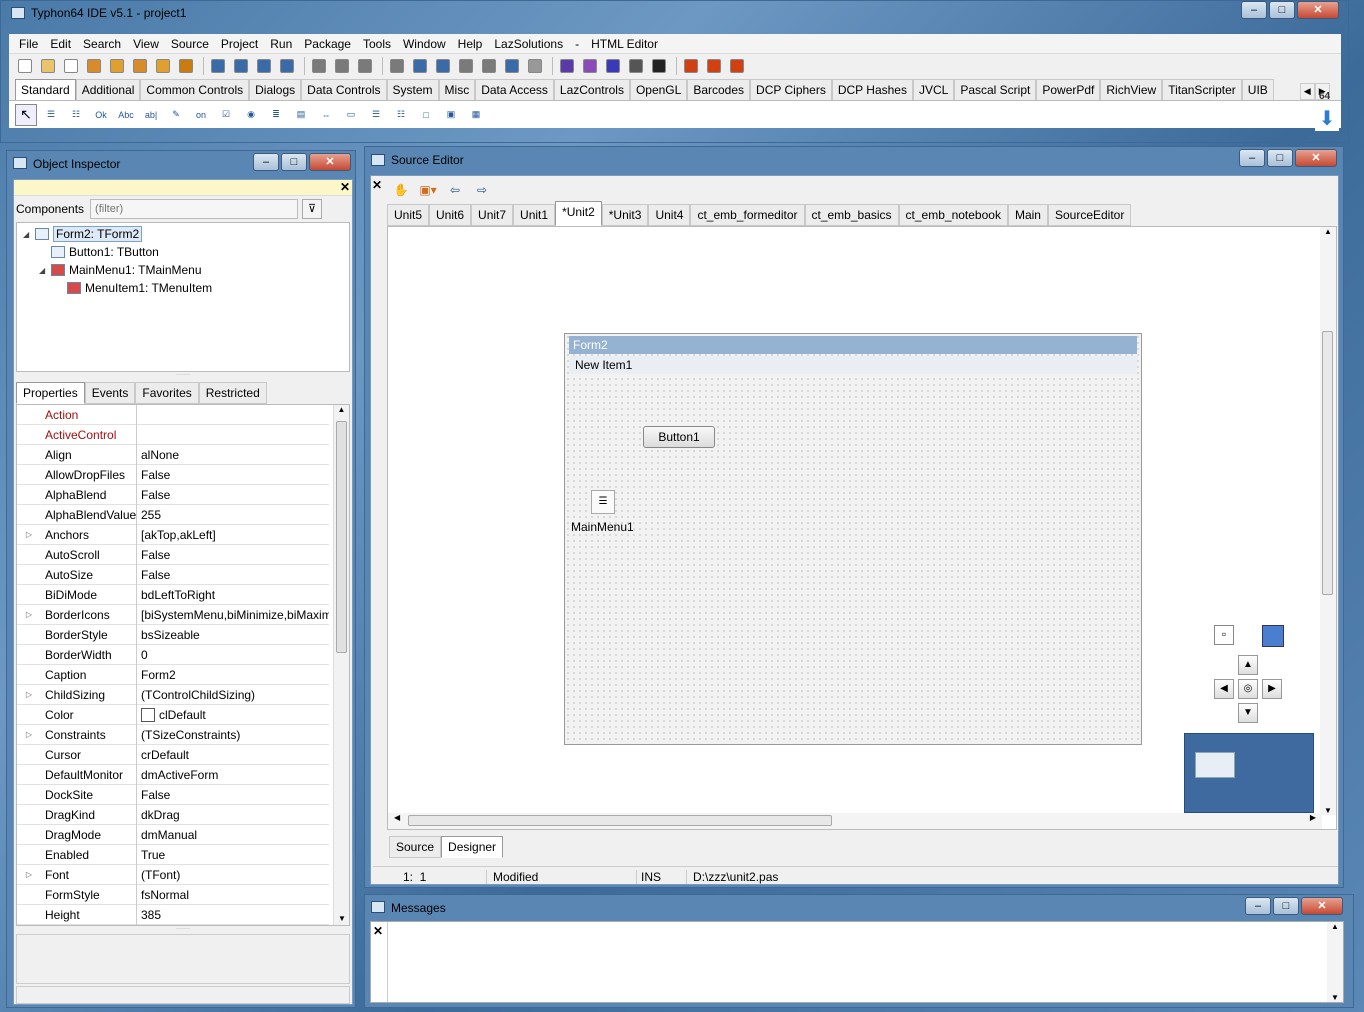 Image resolution: width=1364 pixels, height=1012 pixels. What do you see at coordinates (470, 44) in the screenshot?
I see `menu-help: Help` at bounding box center [470, 44].